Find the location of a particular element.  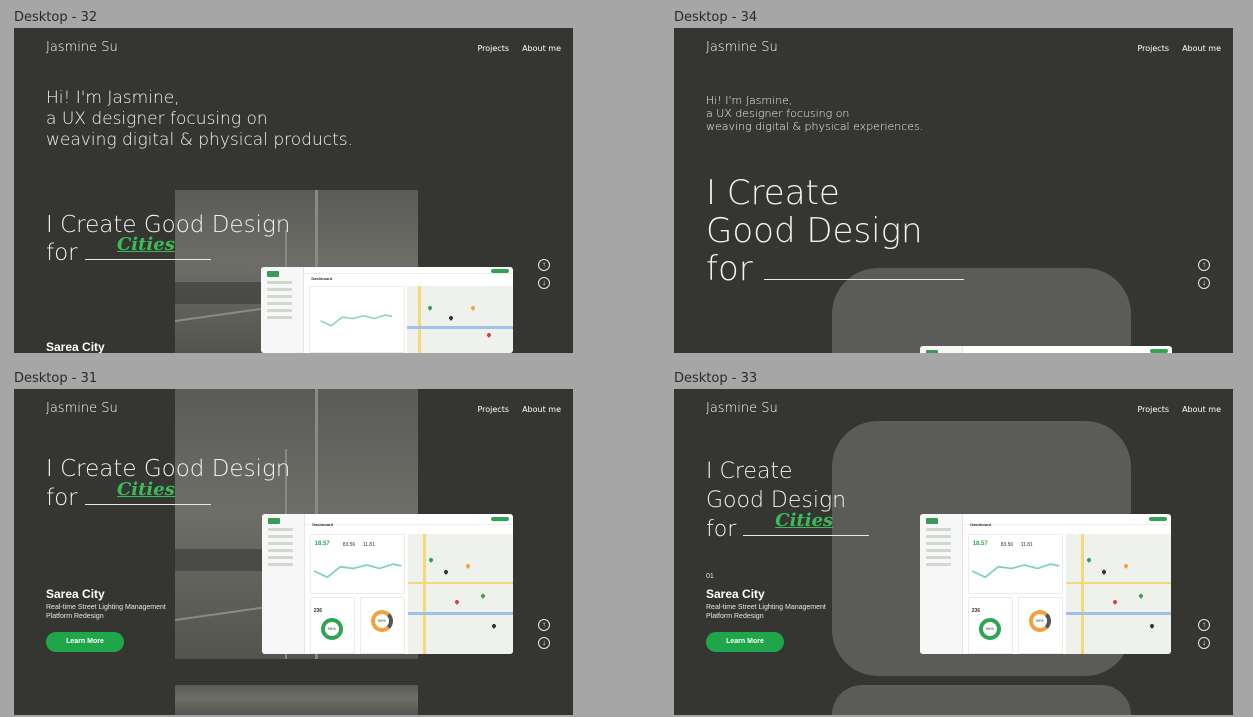

frame-label-33: Desktop - 33 is located at coordinates (716, 378).